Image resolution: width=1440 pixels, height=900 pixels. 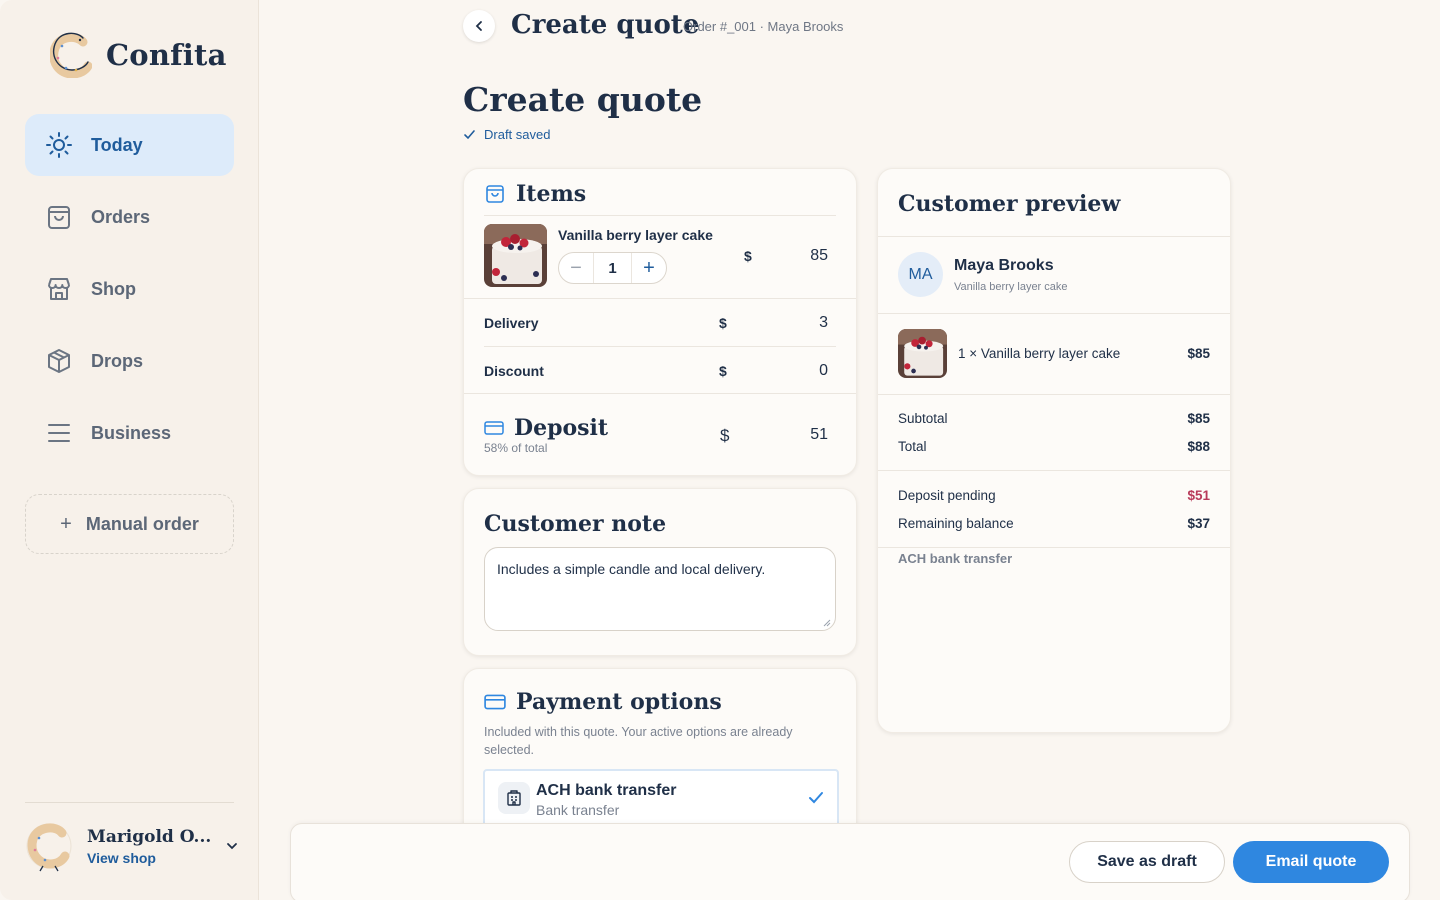 What do you see at coordinates (578, 810) in the screenshot?
I see `payment-option-sub: Bank transfer` at bounding box center [578, 810].